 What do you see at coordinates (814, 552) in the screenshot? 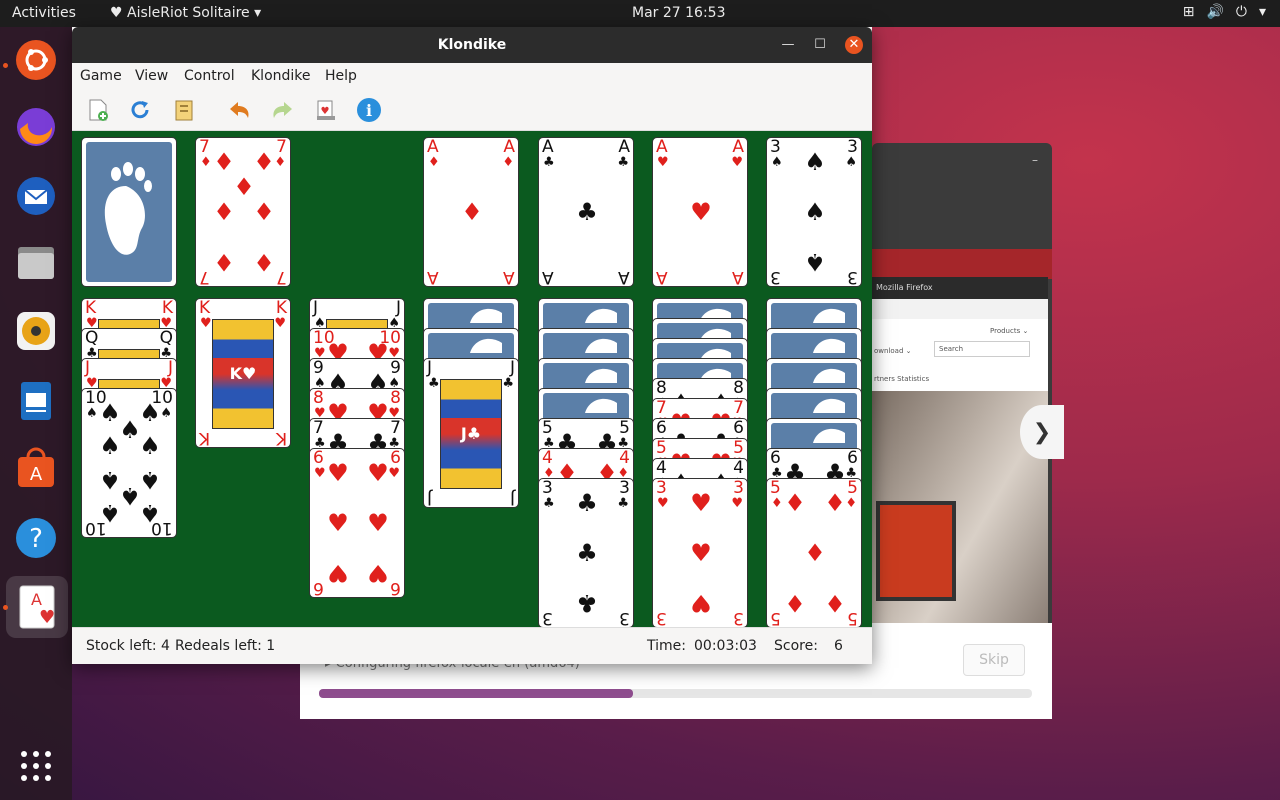
I see `tableau-card: 5 5 ♦ ♦ 5 5 ♦ ♦ ♦ ♦ ♦` at bounding box center [814, 552].